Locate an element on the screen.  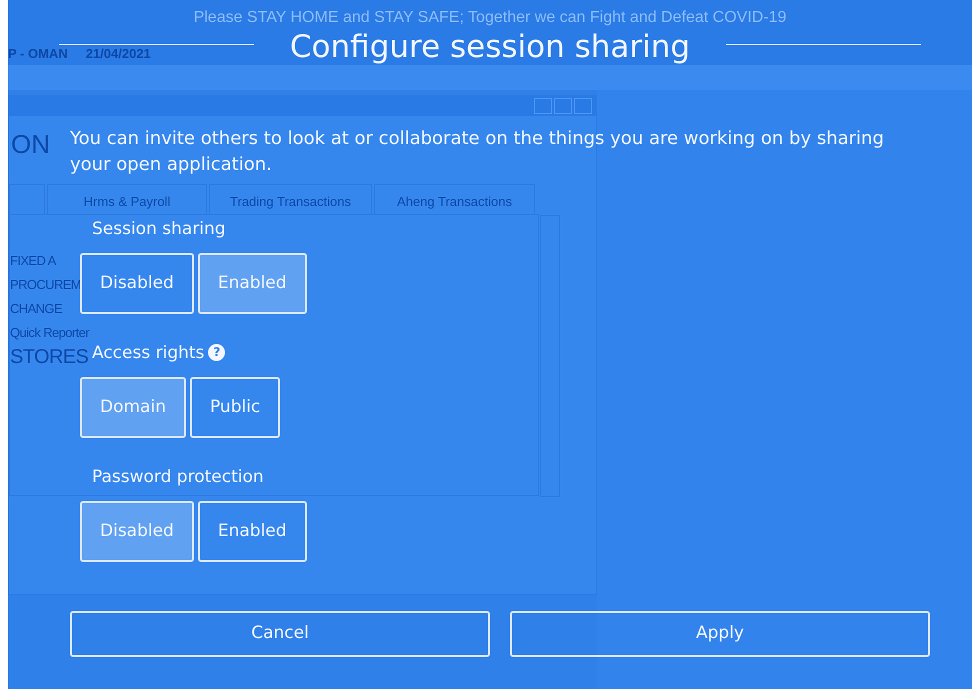
logo-text: ON is located at coordinates (30, 144).